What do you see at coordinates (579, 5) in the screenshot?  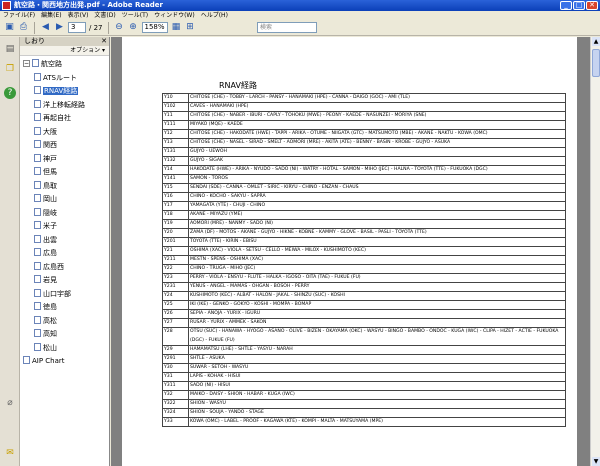 I see `maximize-button: □` at bounding box center [579, 5].